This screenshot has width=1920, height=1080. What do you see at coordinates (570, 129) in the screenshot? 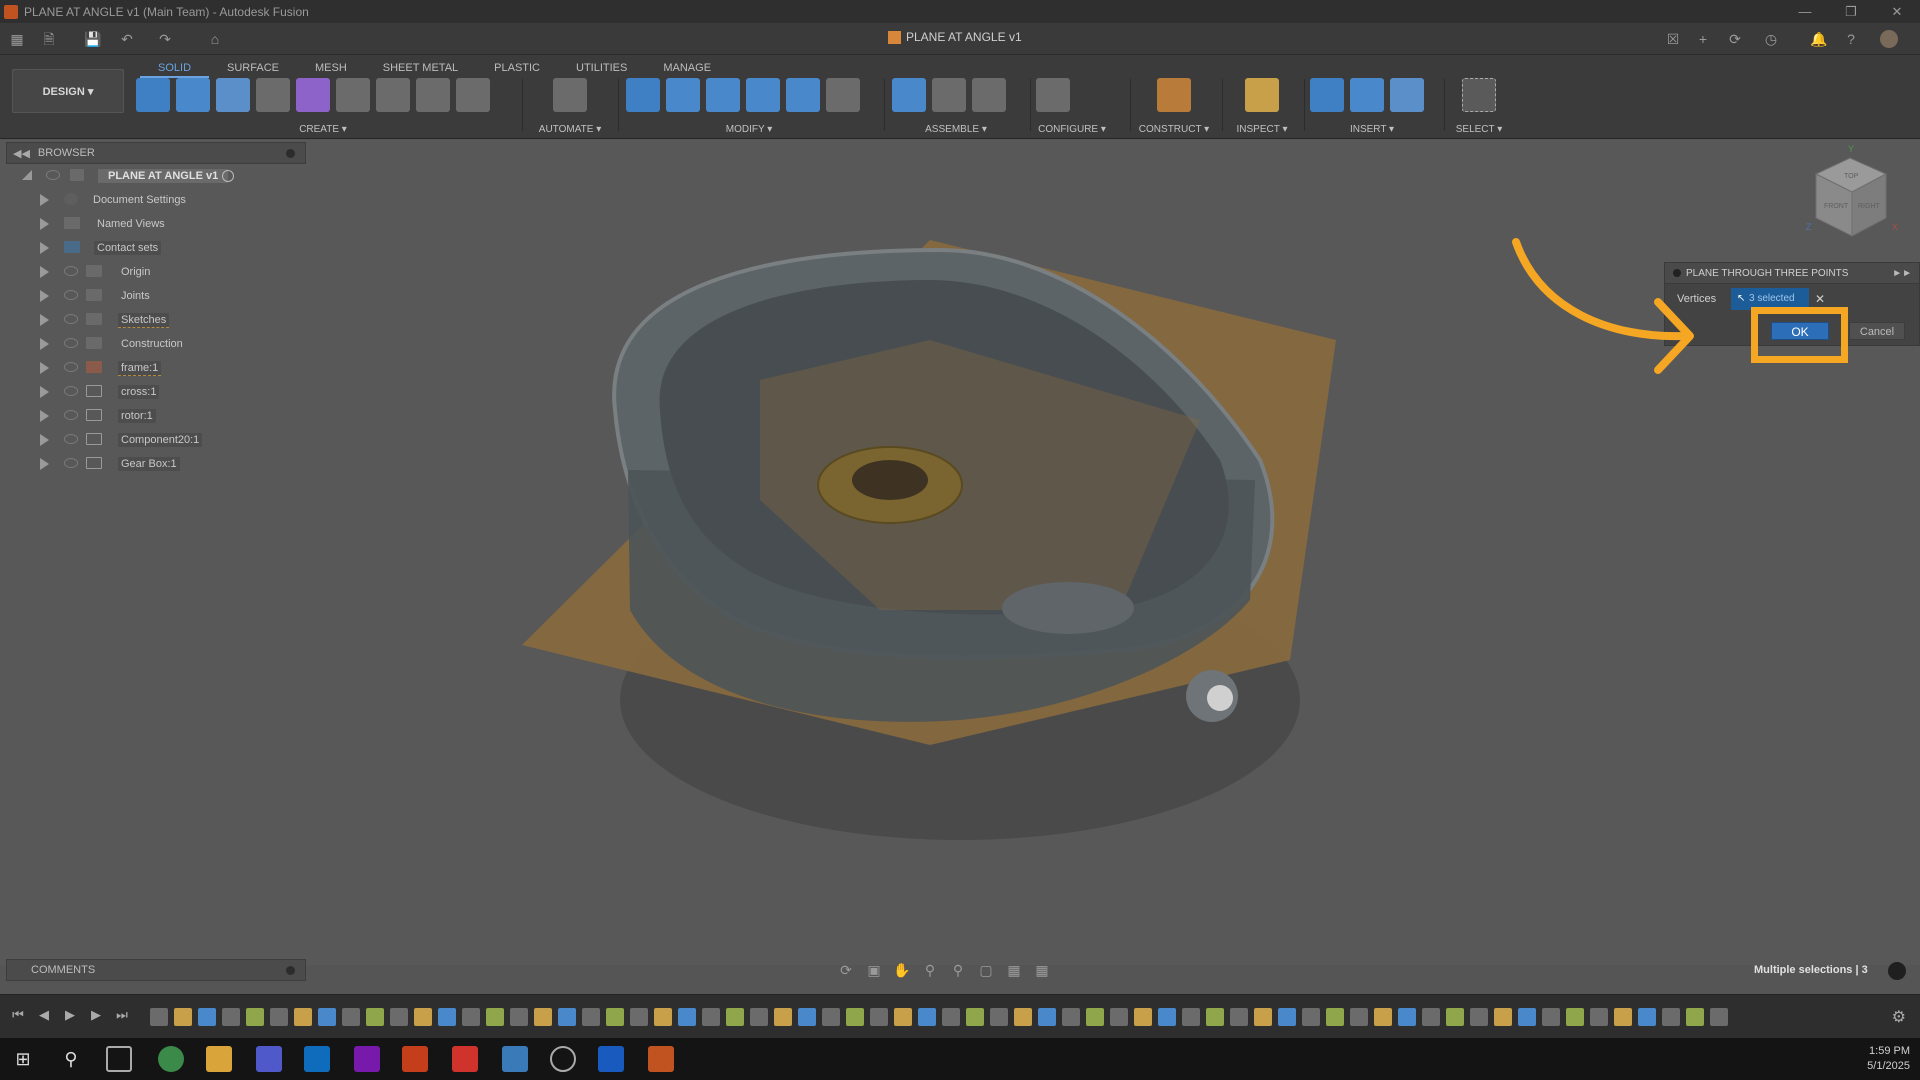
I see `automate-label: AUTOMATE ▾` at bounding box center [570, 129].